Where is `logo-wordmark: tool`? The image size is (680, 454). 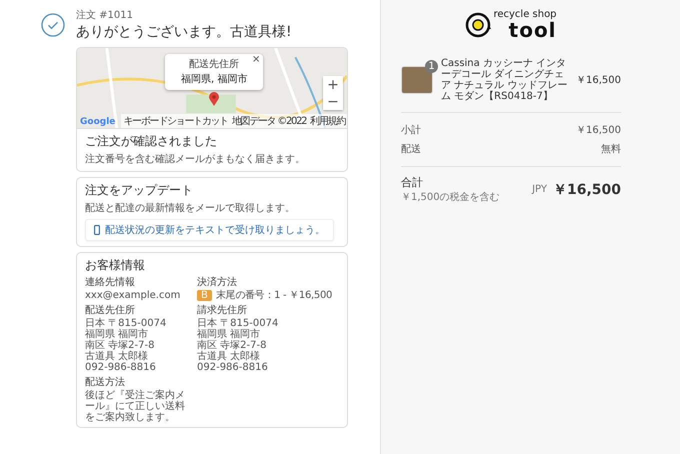
logo-wordmark: tool is located at coordinates (532, 30).